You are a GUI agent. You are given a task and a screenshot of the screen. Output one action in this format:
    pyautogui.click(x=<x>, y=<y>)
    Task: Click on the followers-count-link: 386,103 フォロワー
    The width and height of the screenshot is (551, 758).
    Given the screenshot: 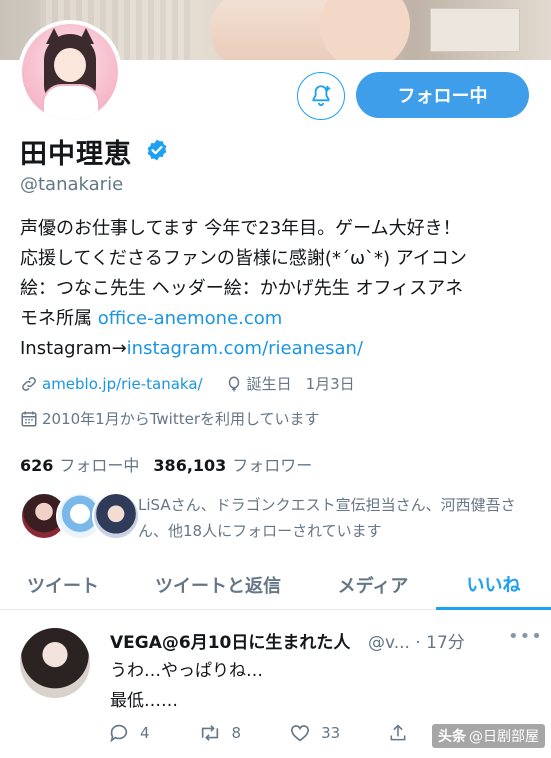 What is the action you would take?
    pyautogui.click(x=232, y=464)
    